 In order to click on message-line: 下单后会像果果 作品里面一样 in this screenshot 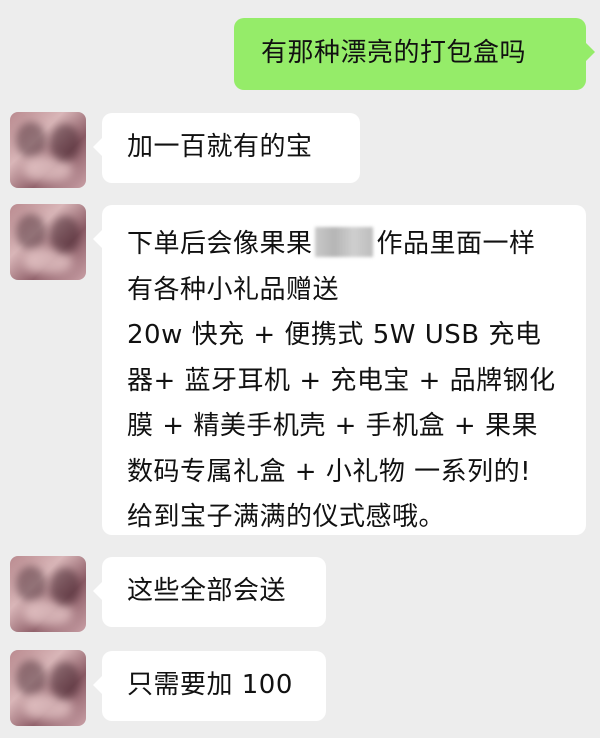, I will do `click(356, 245)`.